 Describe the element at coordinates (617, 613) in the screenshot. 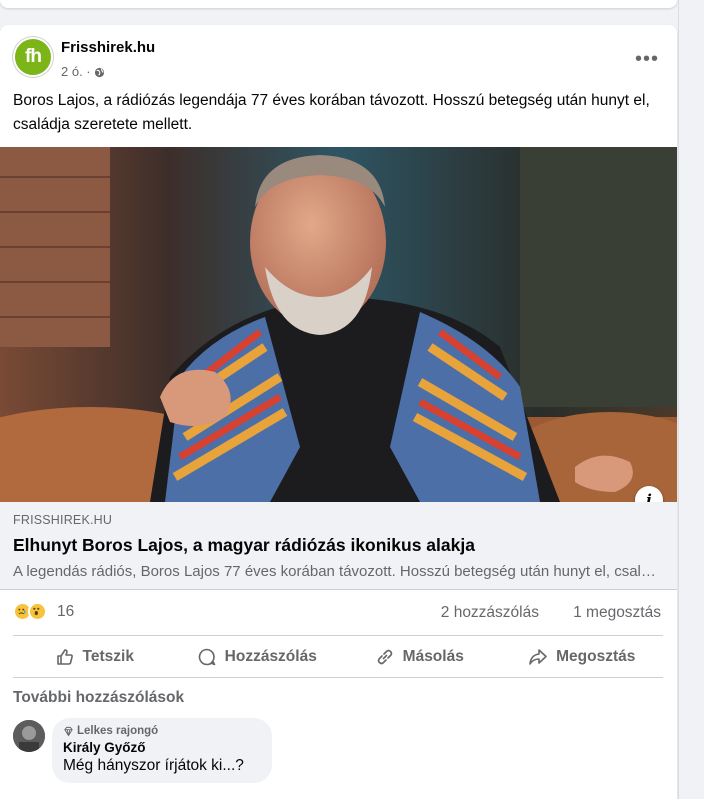

I see `shares-count: 1 megosztás` at that location.